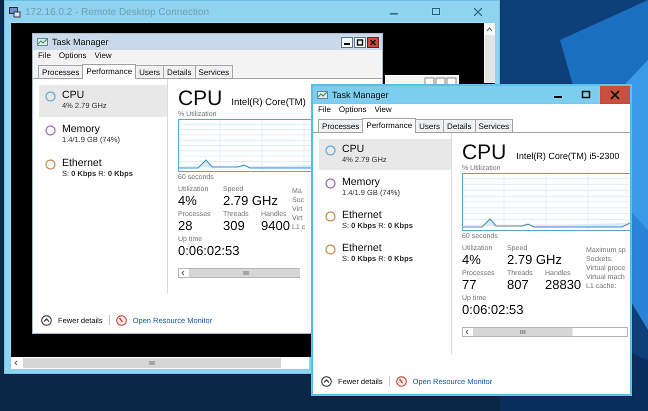 The width and height of the screenshot is (648, 411). Describe the element at coordinates (518, 284) in the screenshot. I see `stat-value: 807` at that location.